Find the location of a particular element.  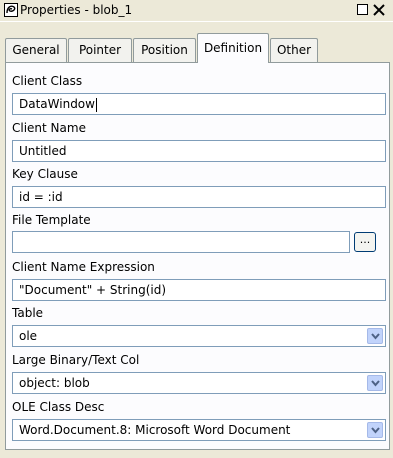

key-clause-input: id = :id is located at coordinates (199, 197).